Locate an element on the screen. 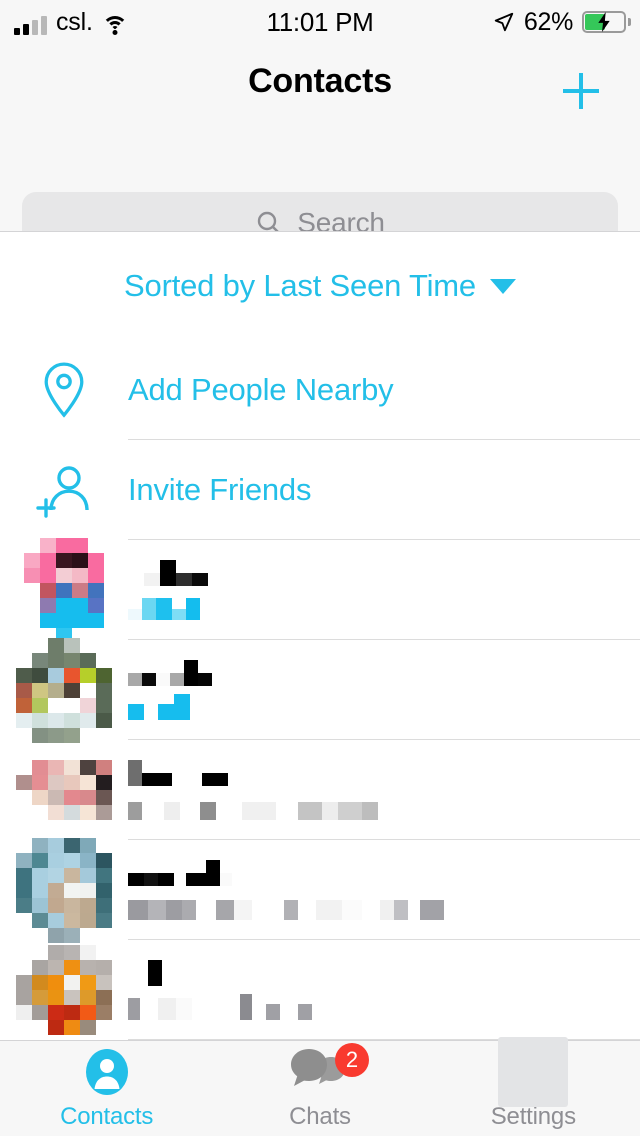 The height and width of the screenshot is (1136, 640). location-pin-icon is located at coordinates (64, 390).